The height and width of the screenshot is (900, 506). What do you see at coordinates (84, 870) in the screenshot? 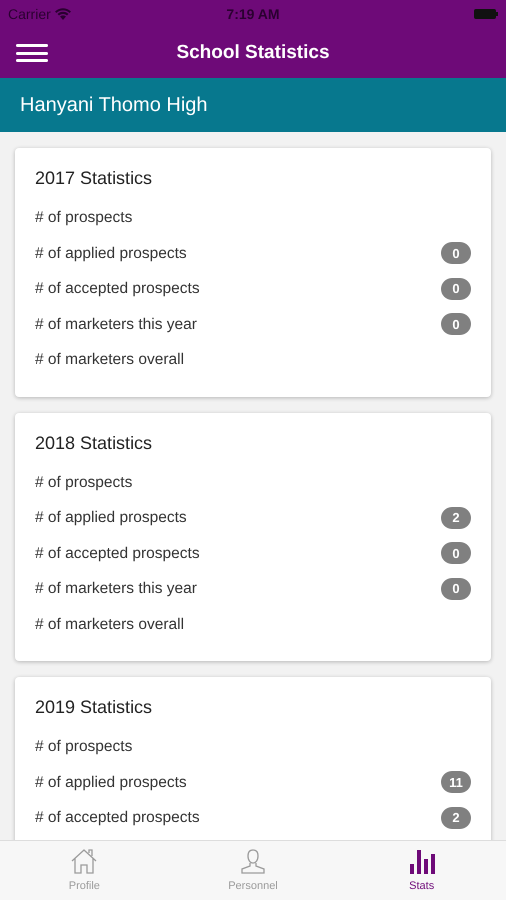
I see `tab-bar-item: Profile` at bounding box center [84, 870].